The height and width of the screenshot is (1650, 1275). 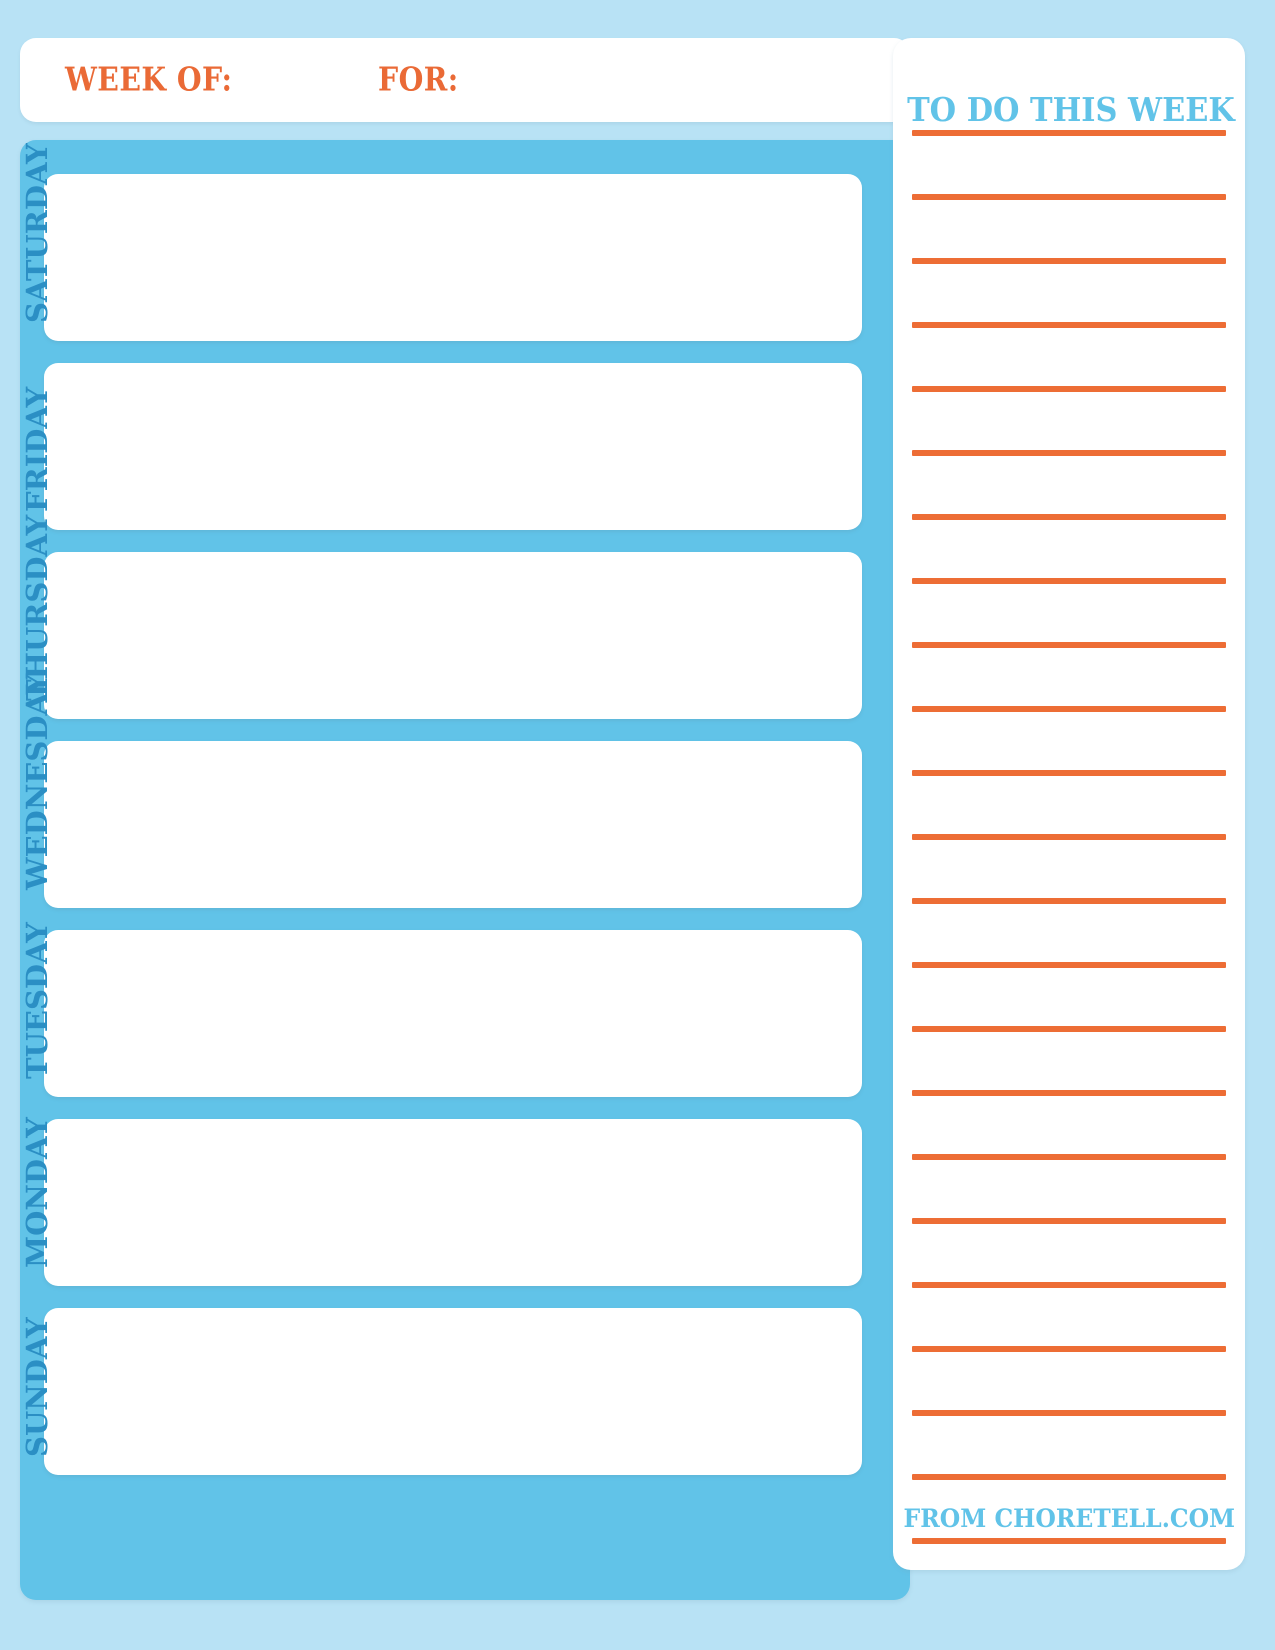 What do you see at coordinates (441, 1009) in the screenshot?
I see `day-card-tuesday: TUESDAY` at bounding box center [441, 1009].